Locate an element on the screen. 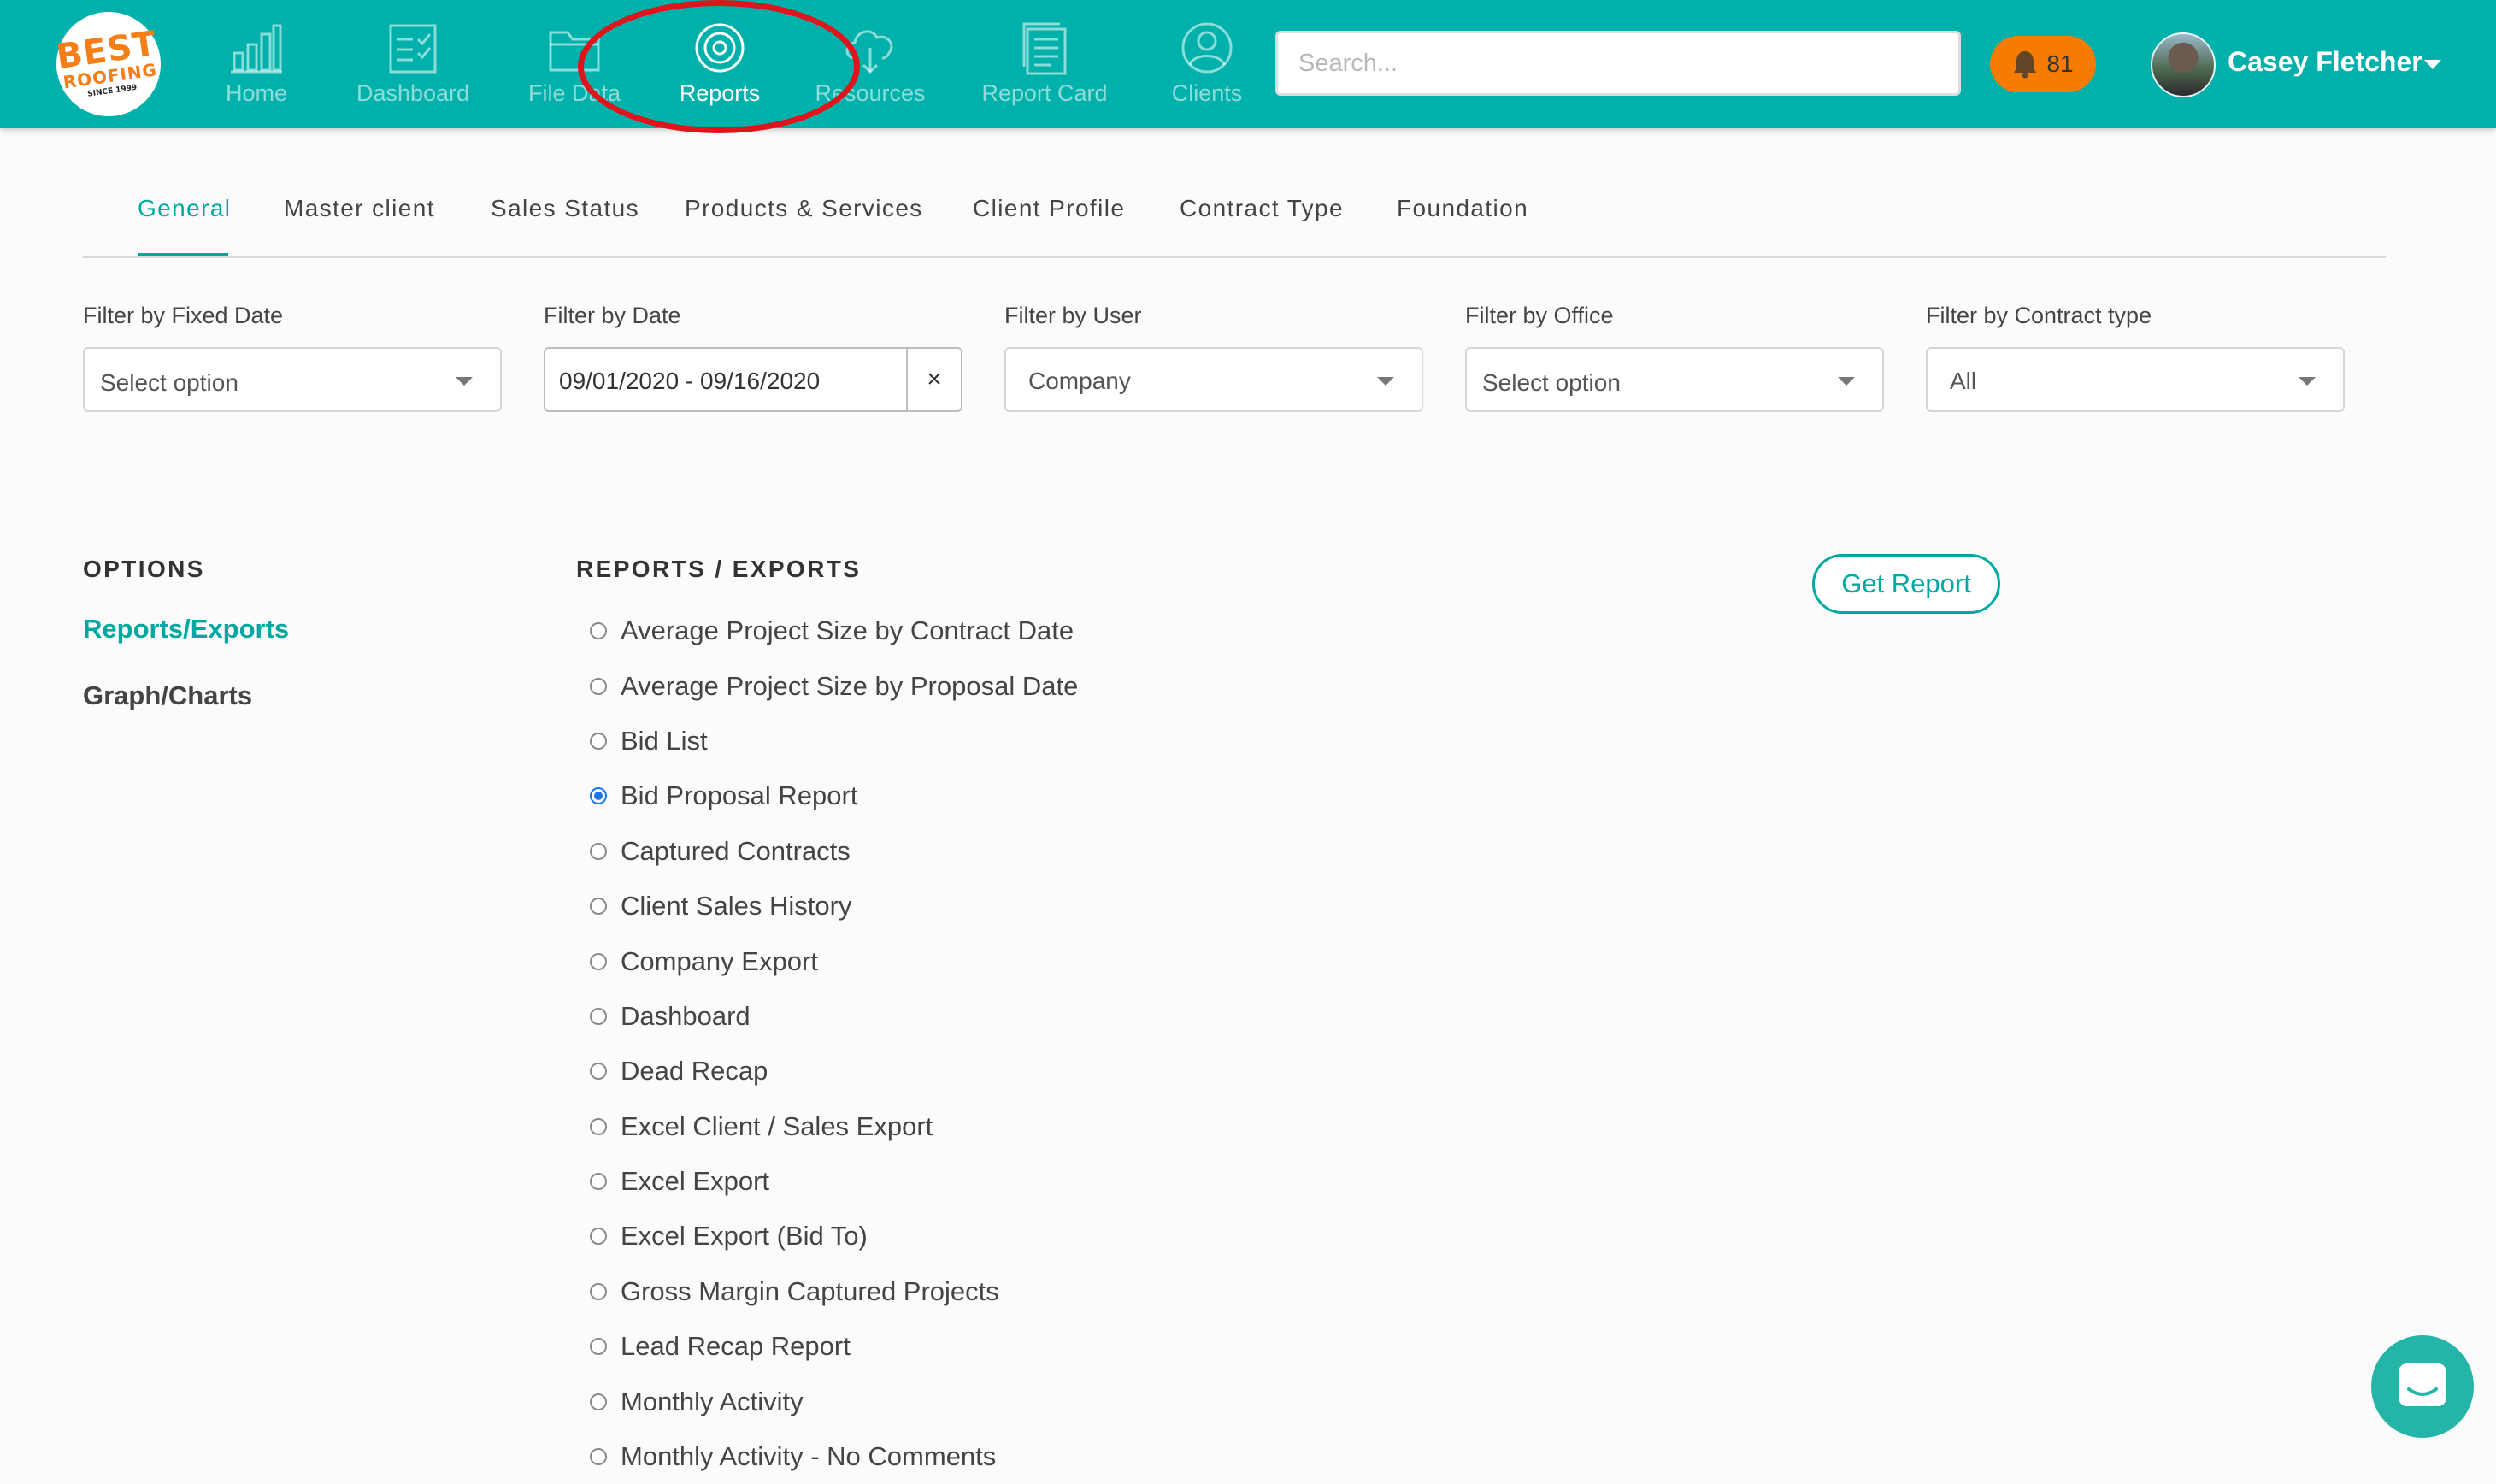 Image resolution: width=2496 pixels, height=1484 pixels. option-reports-exports: Reports/Exports is located at coordinates (186, 629).